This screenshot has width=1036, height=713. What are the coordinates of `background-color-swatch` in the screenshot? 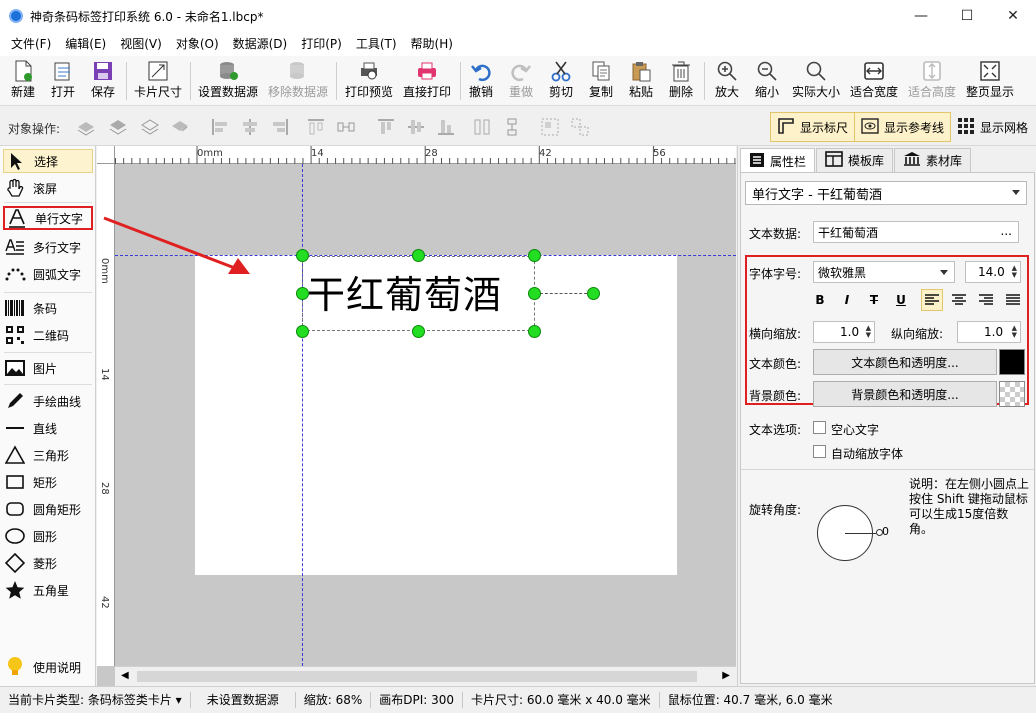 It's located at (1012, 394).